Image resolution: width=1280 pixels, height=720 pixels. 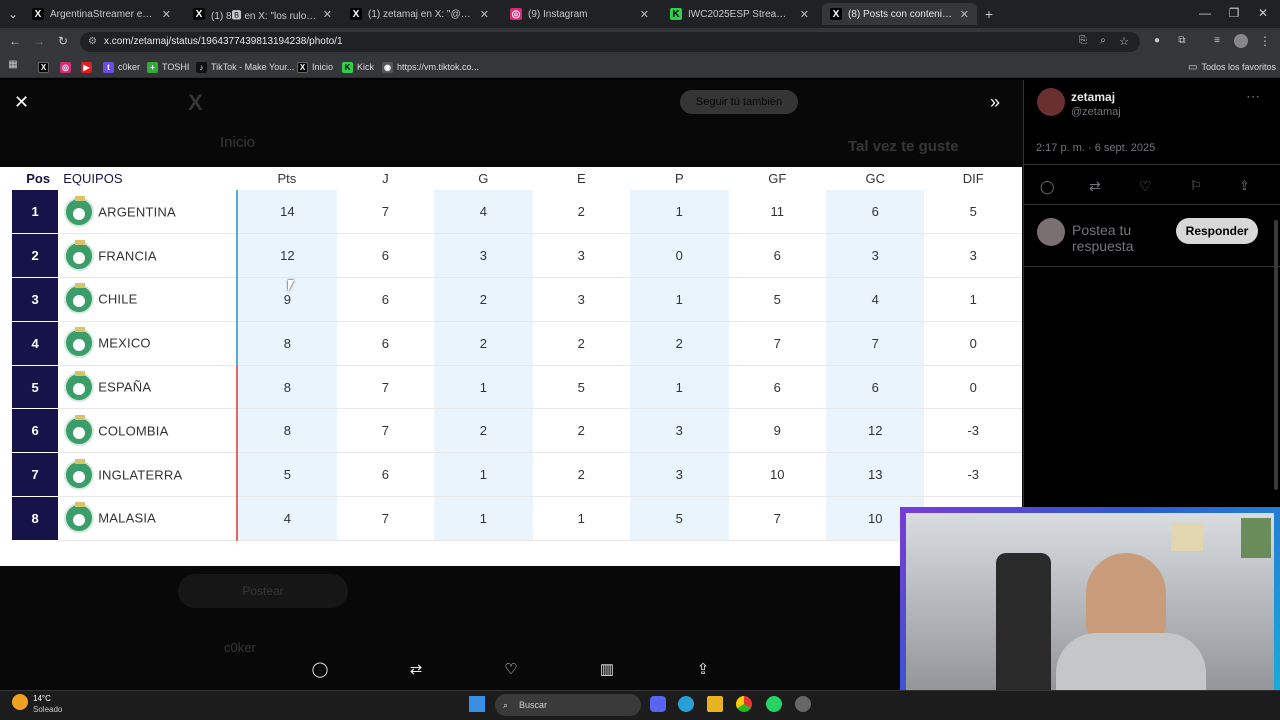 I want to click on taskbar-search: ⌕ Buscar, so click(x=568, y=705).